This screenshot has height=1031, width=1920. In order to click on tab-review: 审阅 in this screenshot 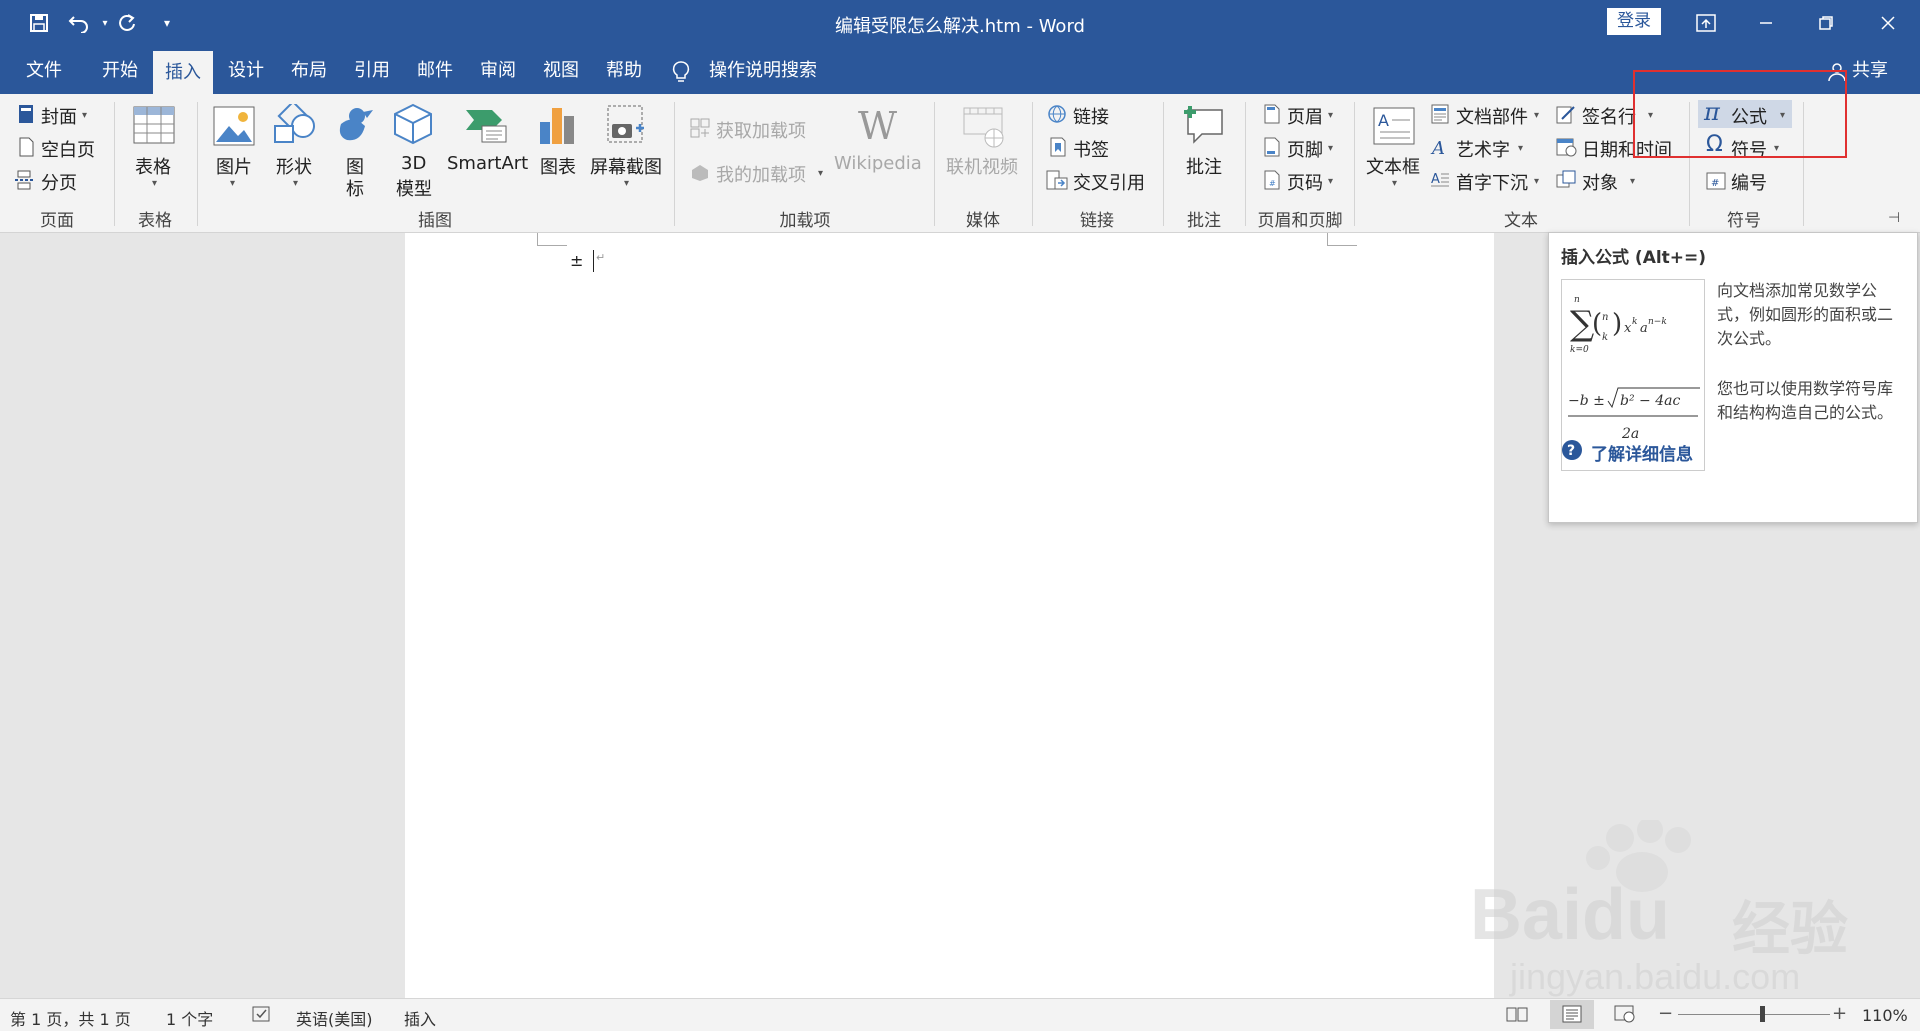, I will do `click(498, 71)`.